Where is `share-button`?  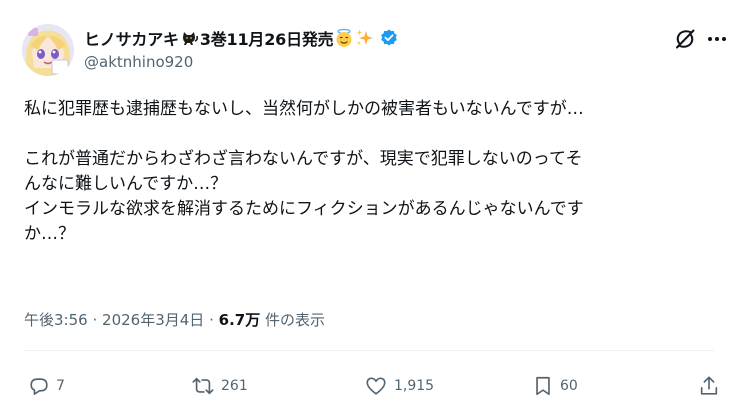
share-button is located at coordinates (709, 386).